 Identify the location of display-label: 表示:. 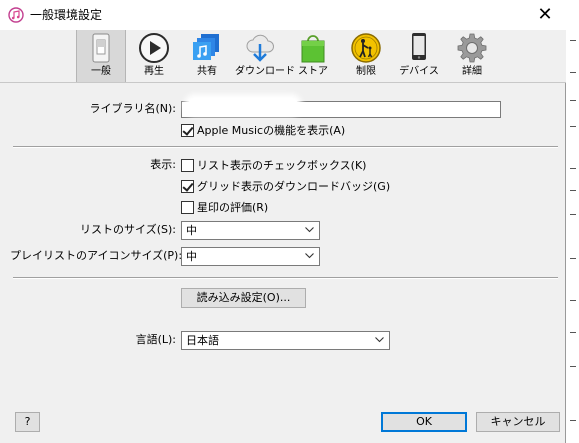
(163, 164).